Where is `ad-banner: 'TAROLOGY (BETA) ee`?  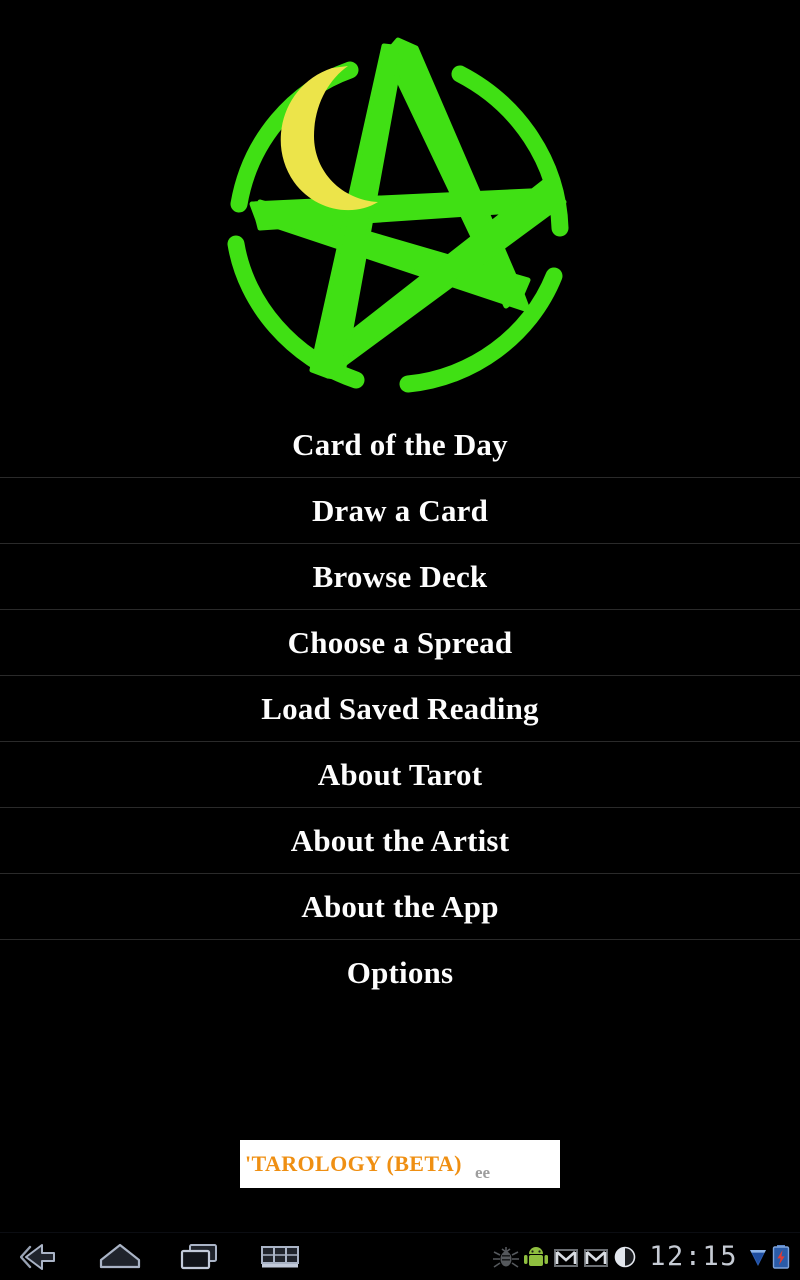 ad-banner: 'TAROLOGY (BETA) ee is located at coordinates (400, 1164).